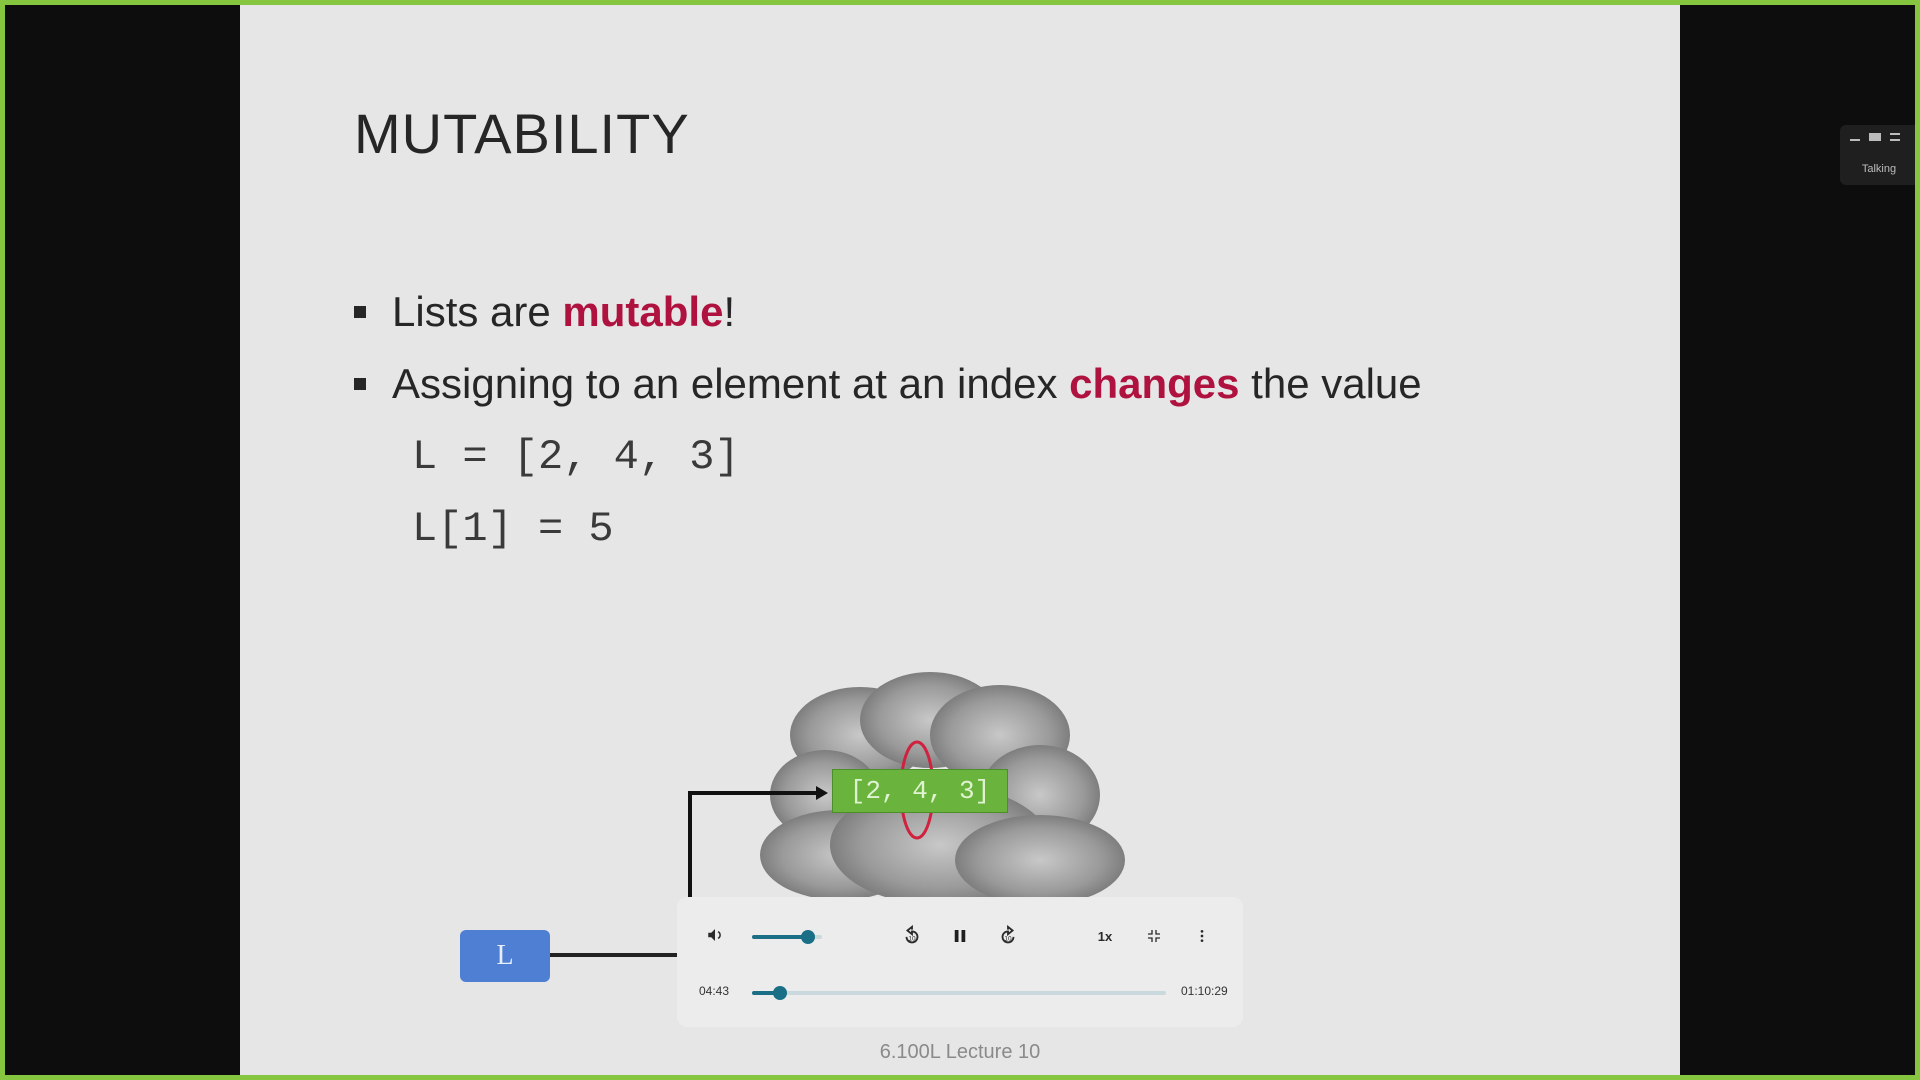  Describe the element at coordinates (505, 956) in the screenshot. I see `variable-box: L` at that location.